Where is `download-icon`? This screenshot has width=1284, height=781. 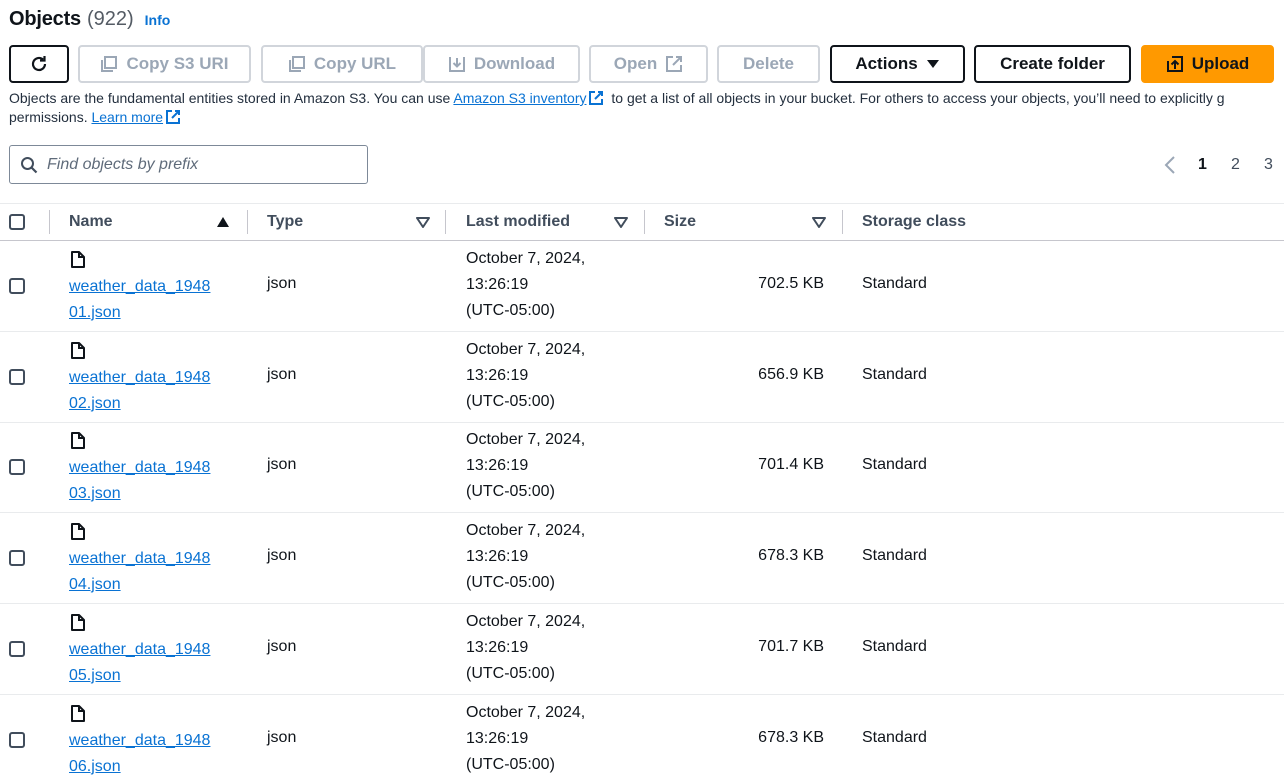 download-icon is located at coordinates (456, 64).